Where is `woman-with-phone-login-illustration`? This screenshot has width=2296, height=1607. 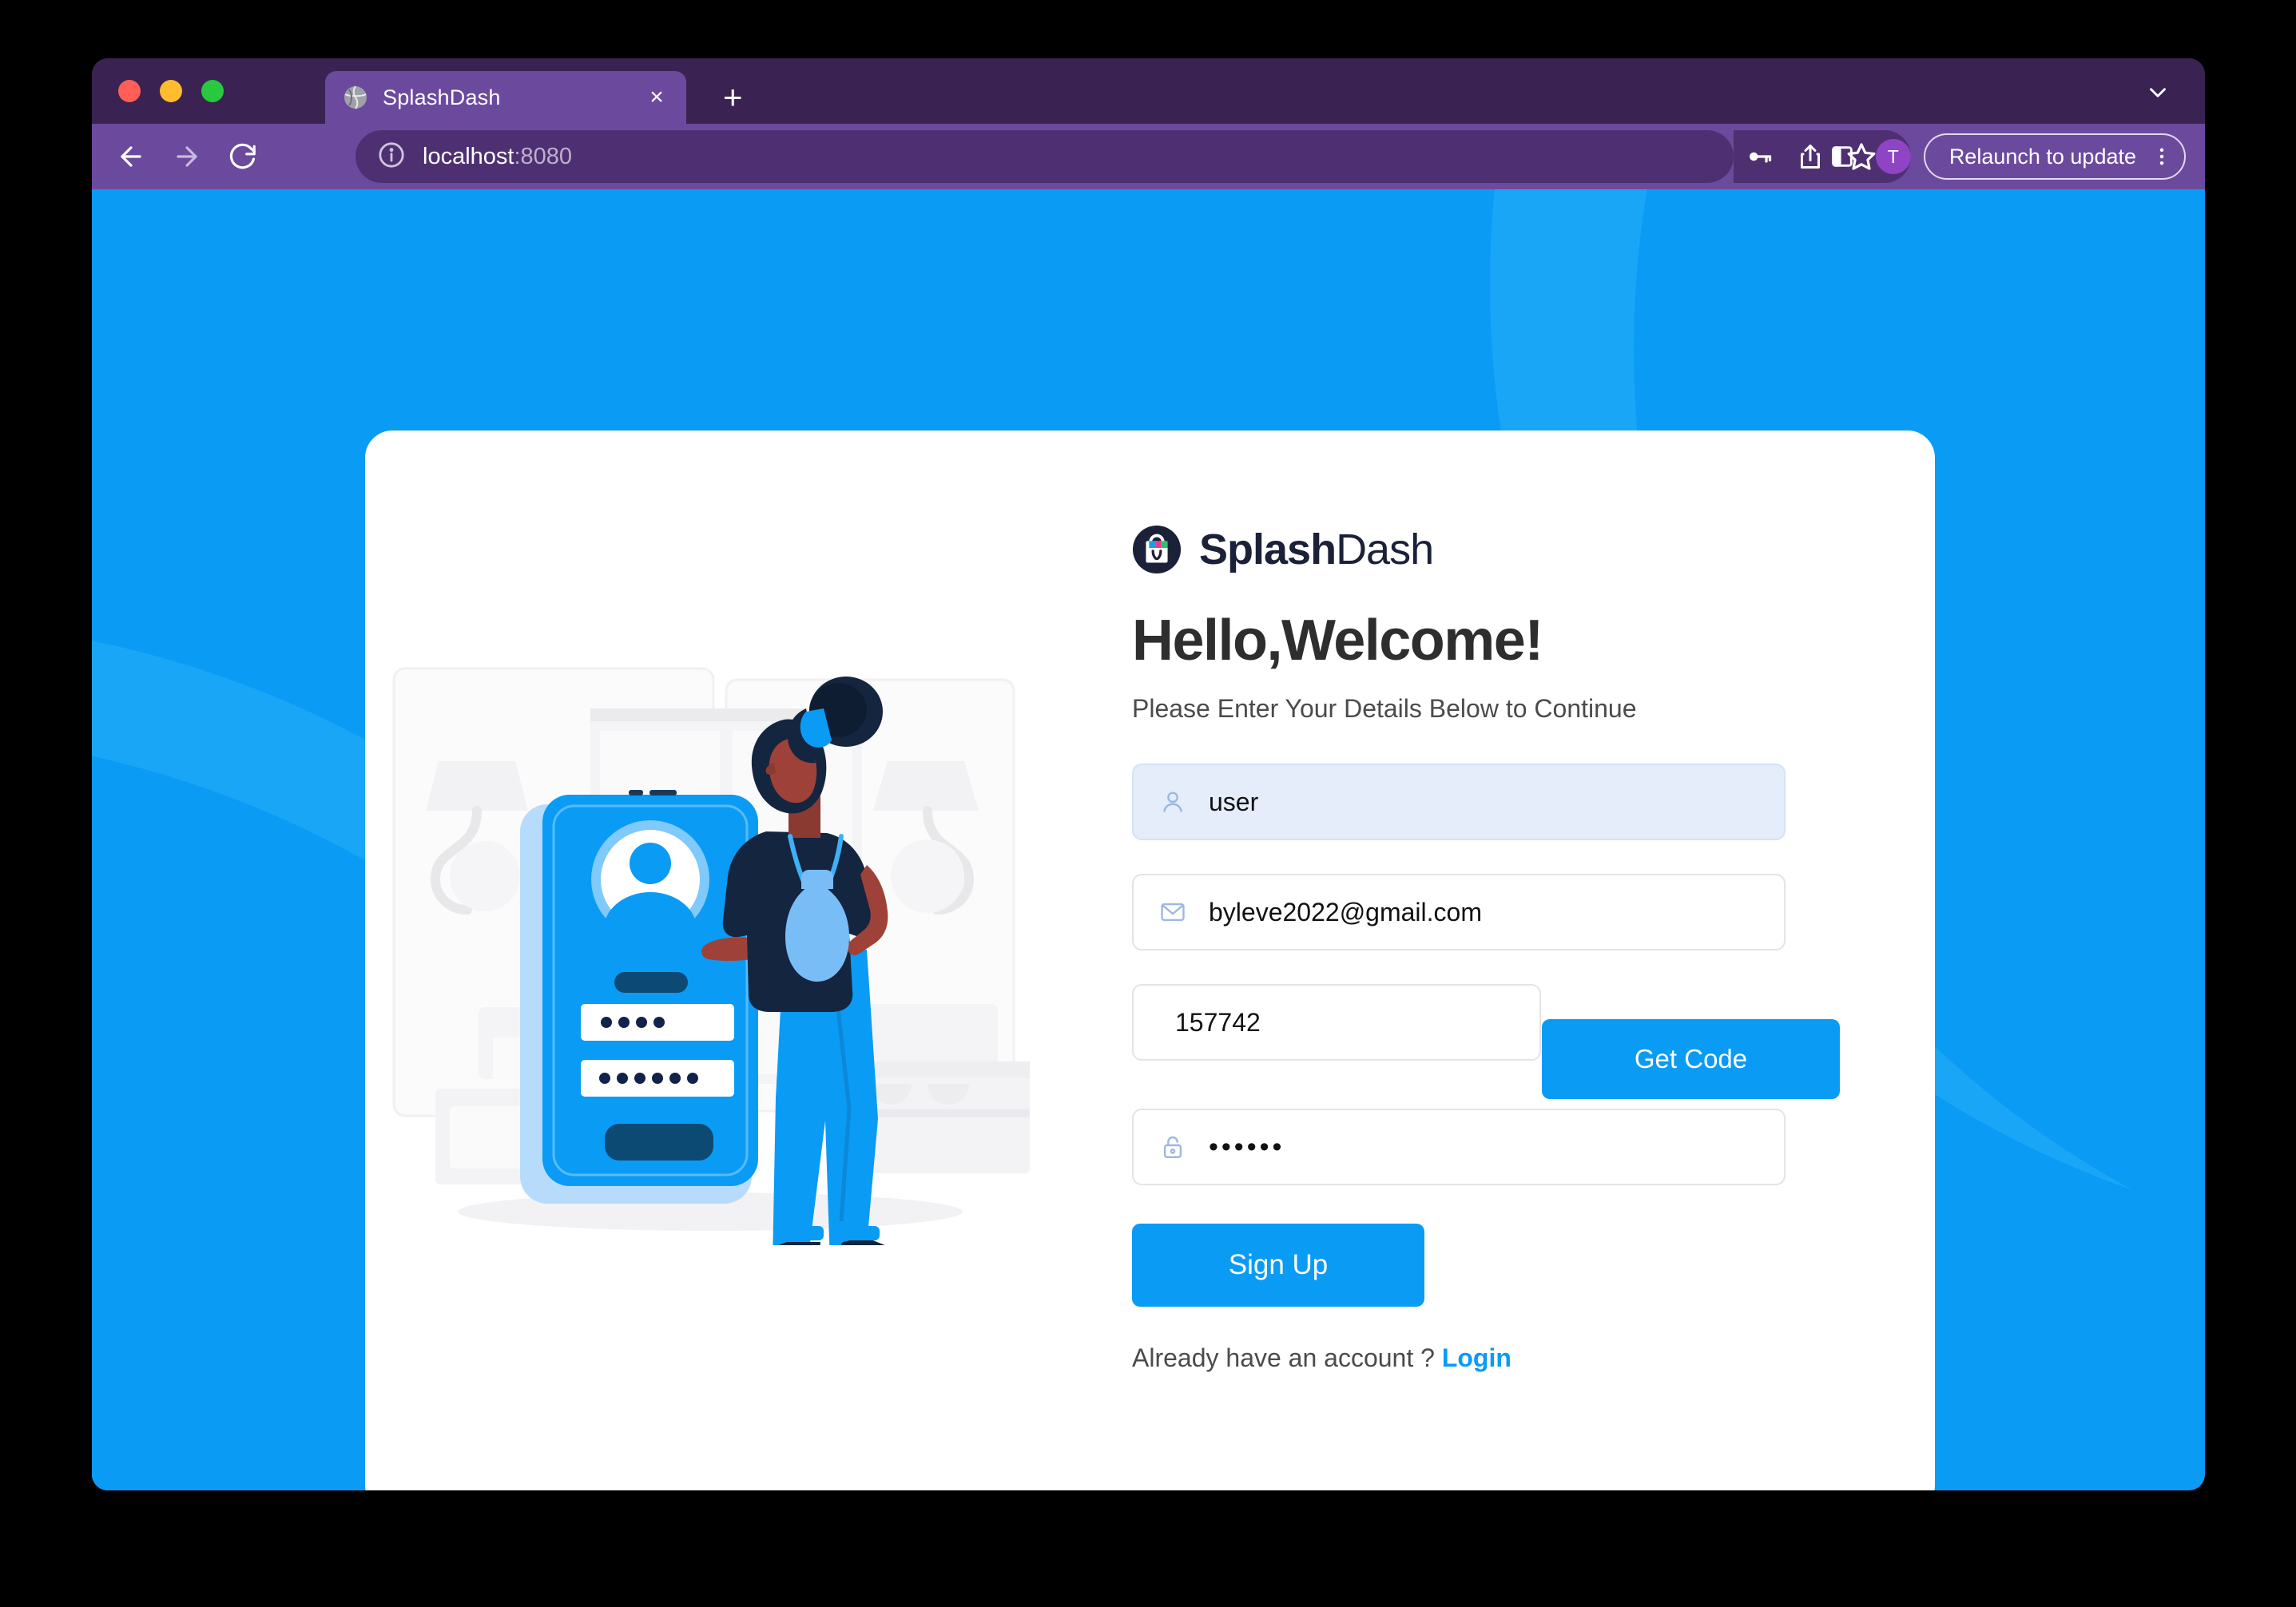
woman-with-phone-login-illustration is located at coordinates (711, 956).